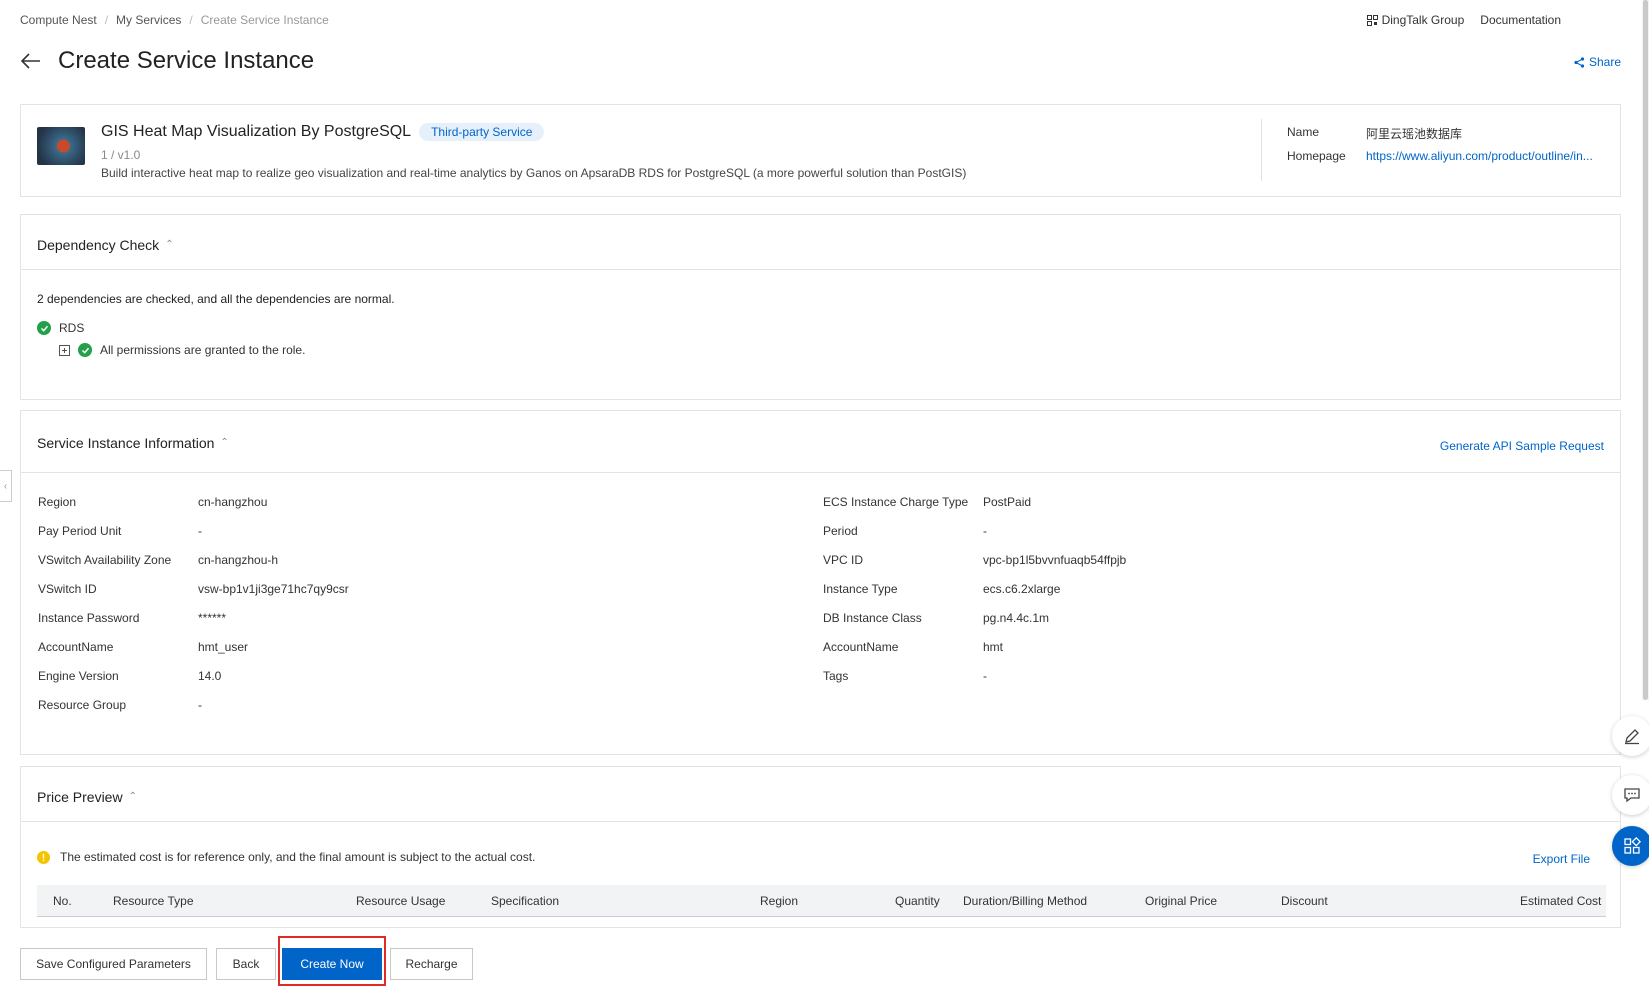 The height and width of the screenshot is (988, 1649). What do you see at coordinates (78, 676) in the screenshot?
I see `info-label: Engine Version` at bounding box center [78, 676].